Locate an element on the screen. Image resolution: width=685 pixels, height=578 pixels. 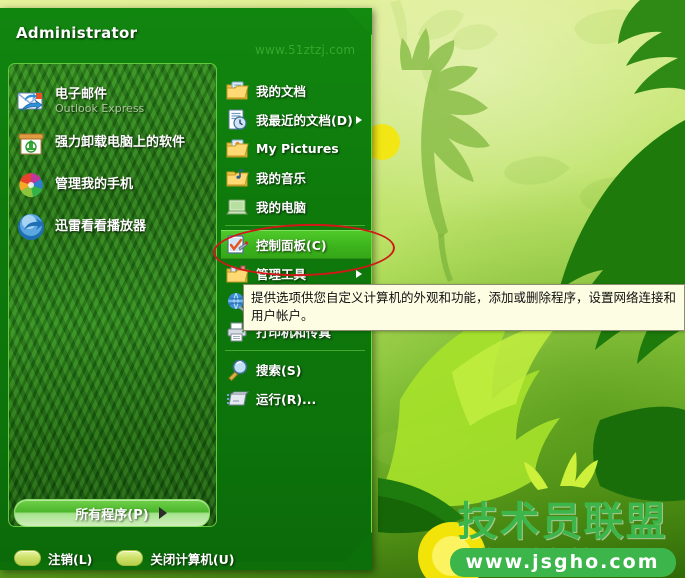
watermark-ghost-text: jisuyab.baidu.com is located at coordinates (562, 553).